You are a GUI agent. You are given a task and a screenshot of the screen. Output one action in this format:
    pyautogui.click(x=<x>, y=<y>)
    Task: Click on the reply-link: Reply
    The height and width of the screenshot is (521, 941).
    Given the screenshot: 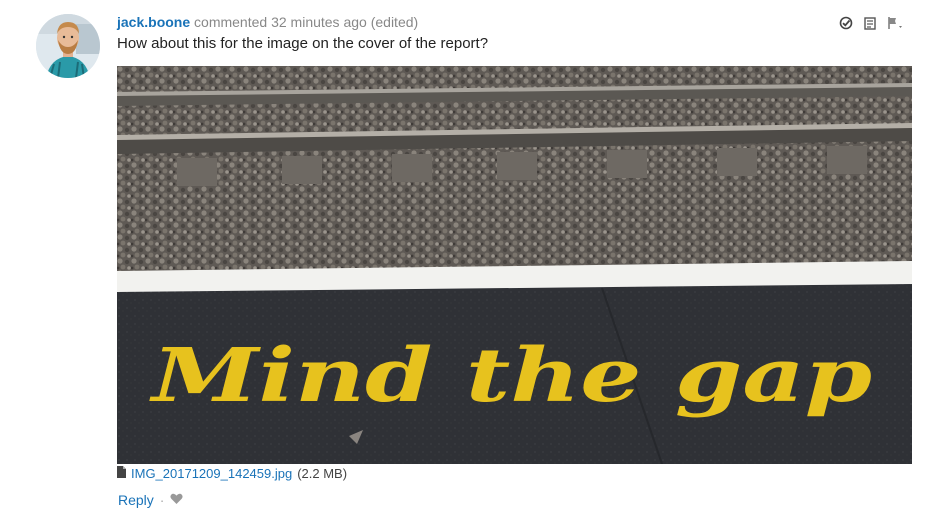 What is the action you would take?
    pyautogui.click(x=136, y=500)
    